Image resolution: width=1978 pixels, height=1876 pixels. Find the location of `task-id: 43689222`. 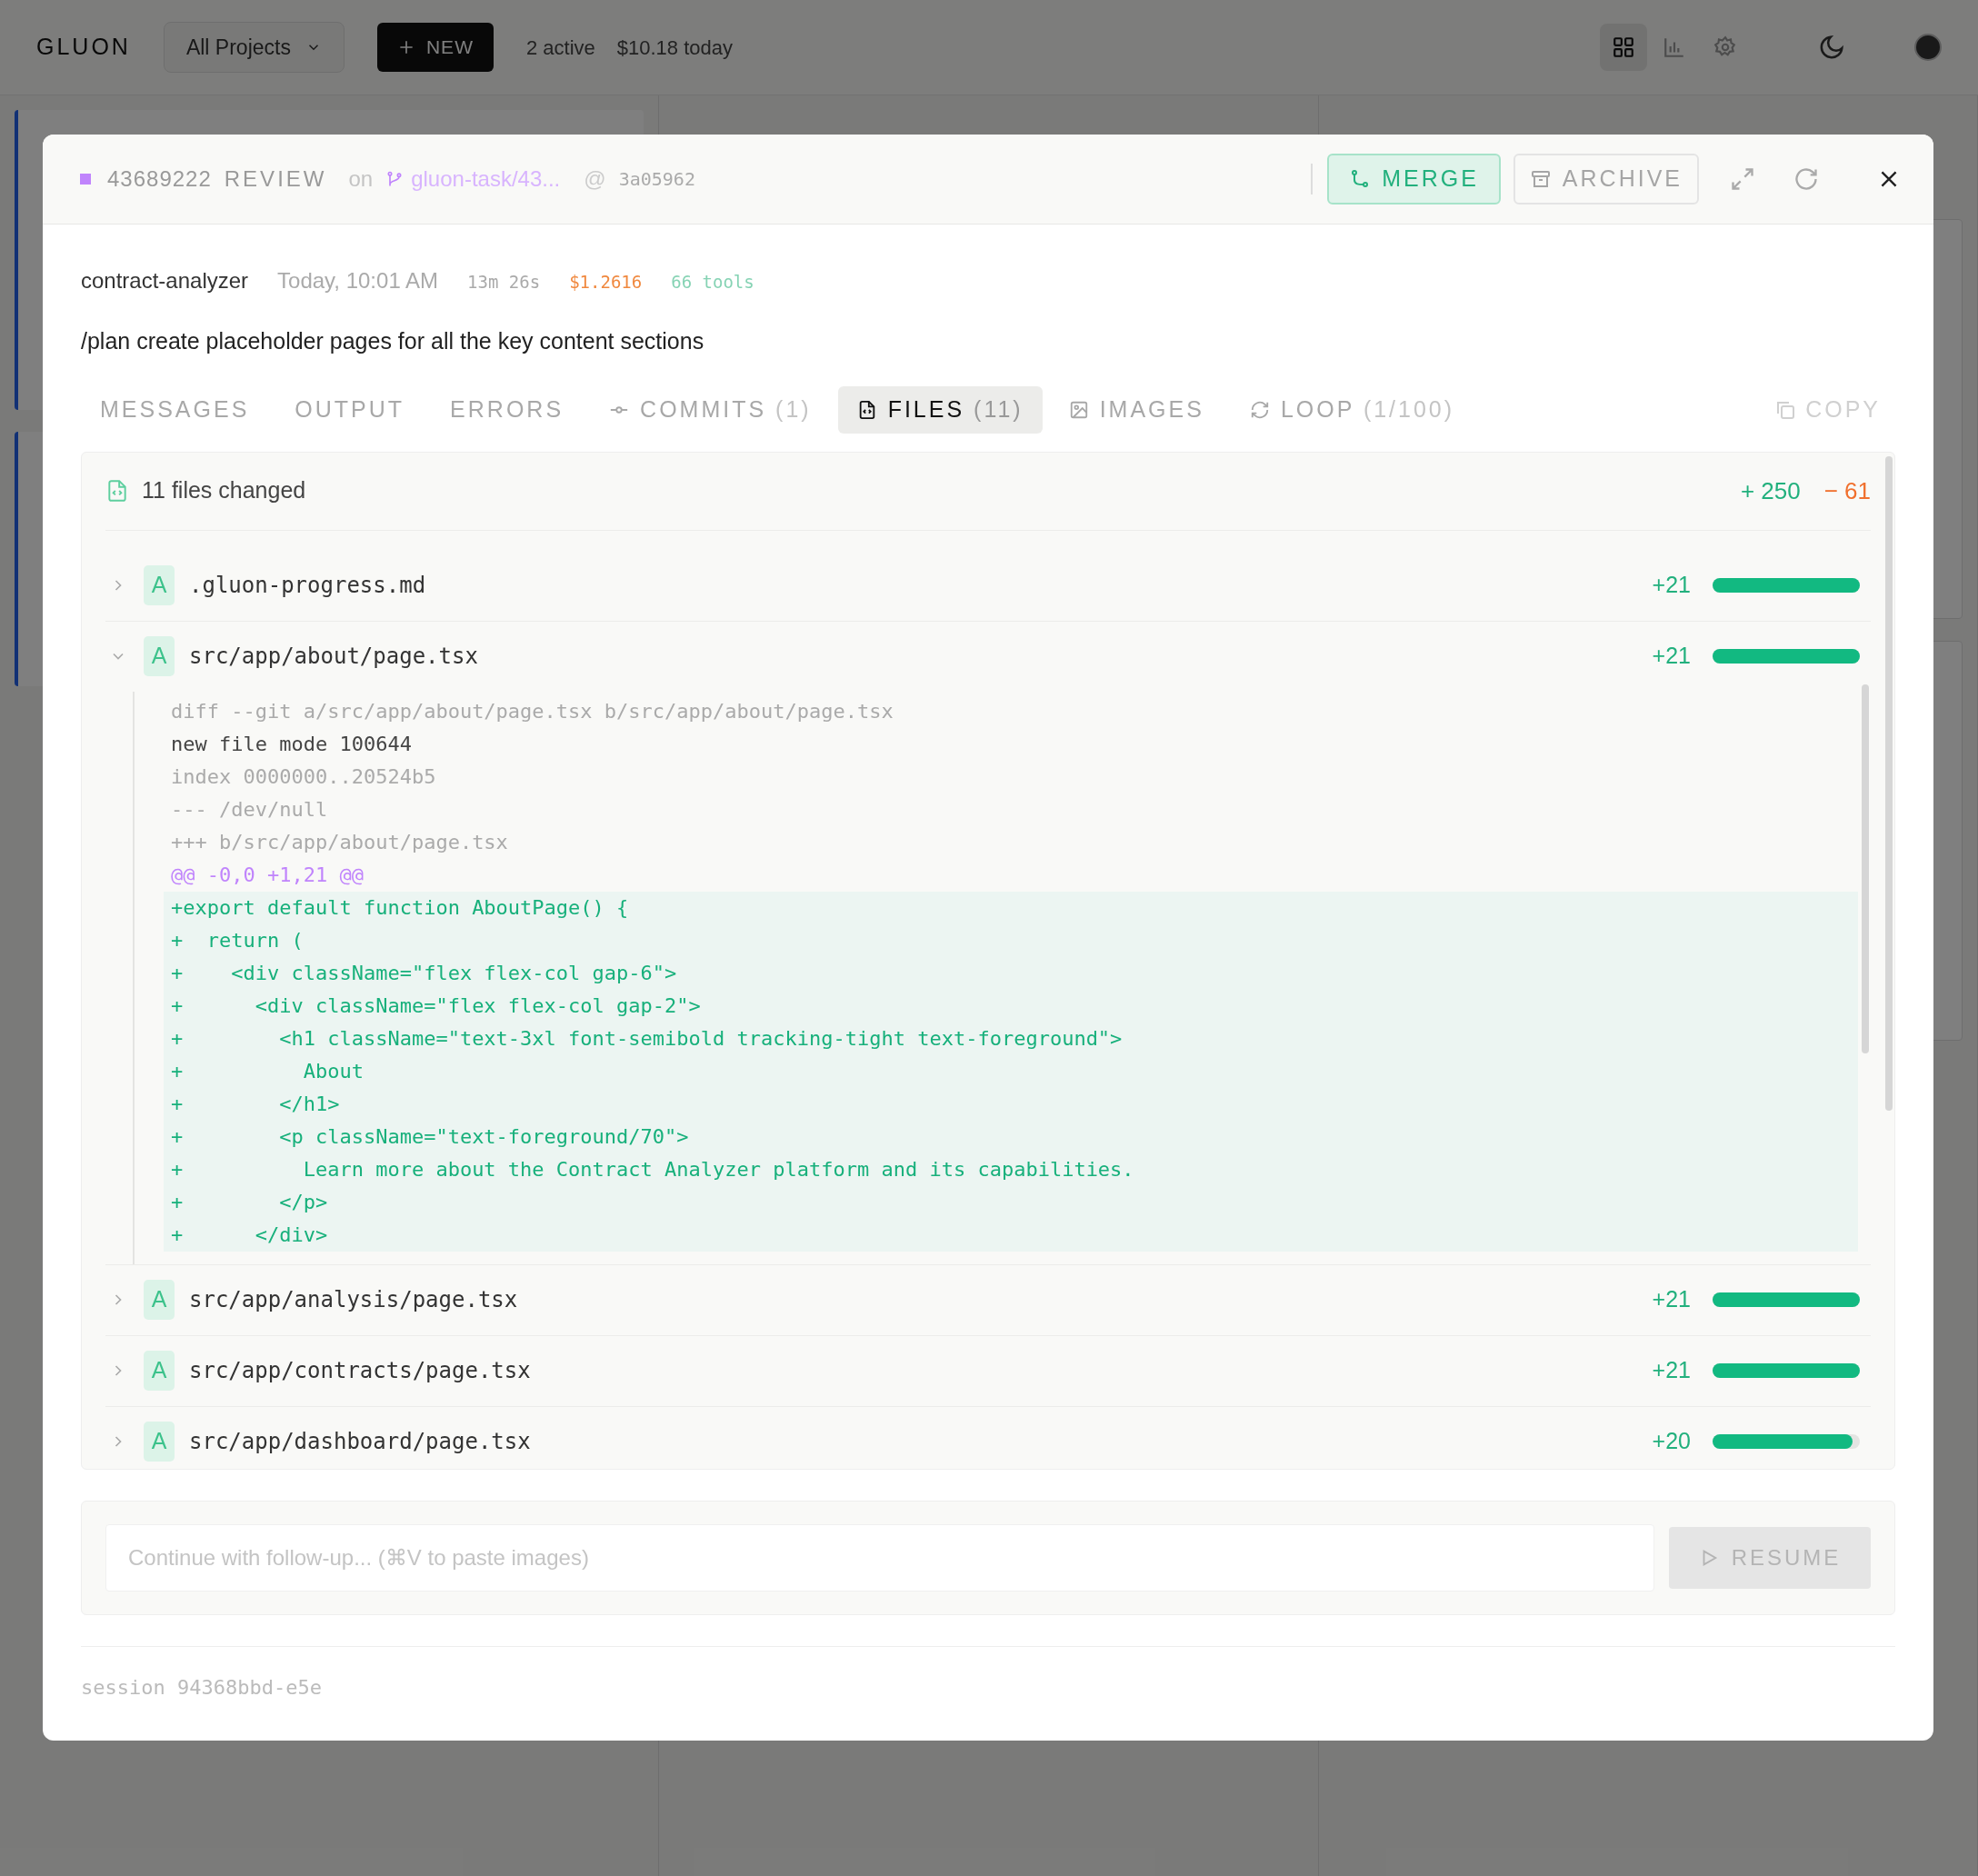

task-id: 43689222 is located at coordinates (159, 179).